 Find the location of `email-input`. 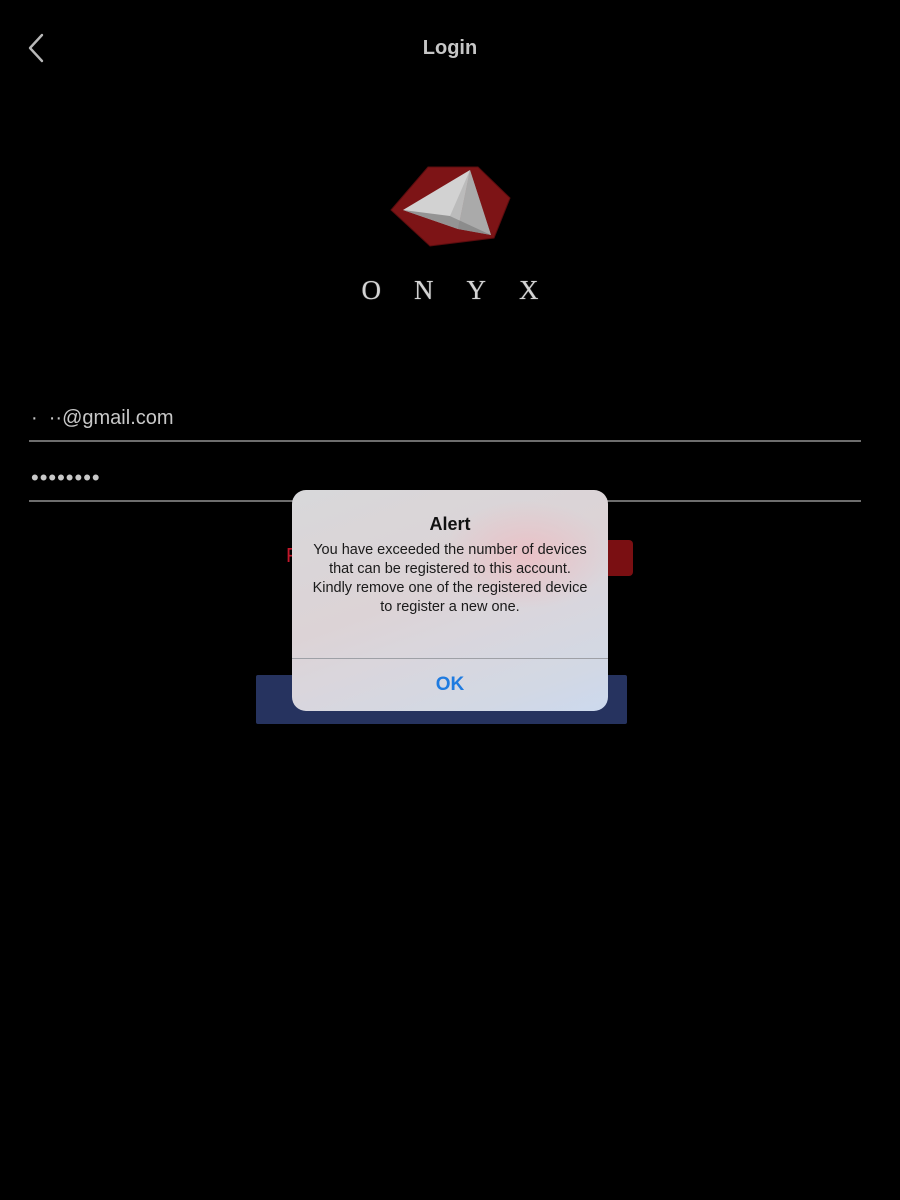

email-input is located at coordinates (445, 418).